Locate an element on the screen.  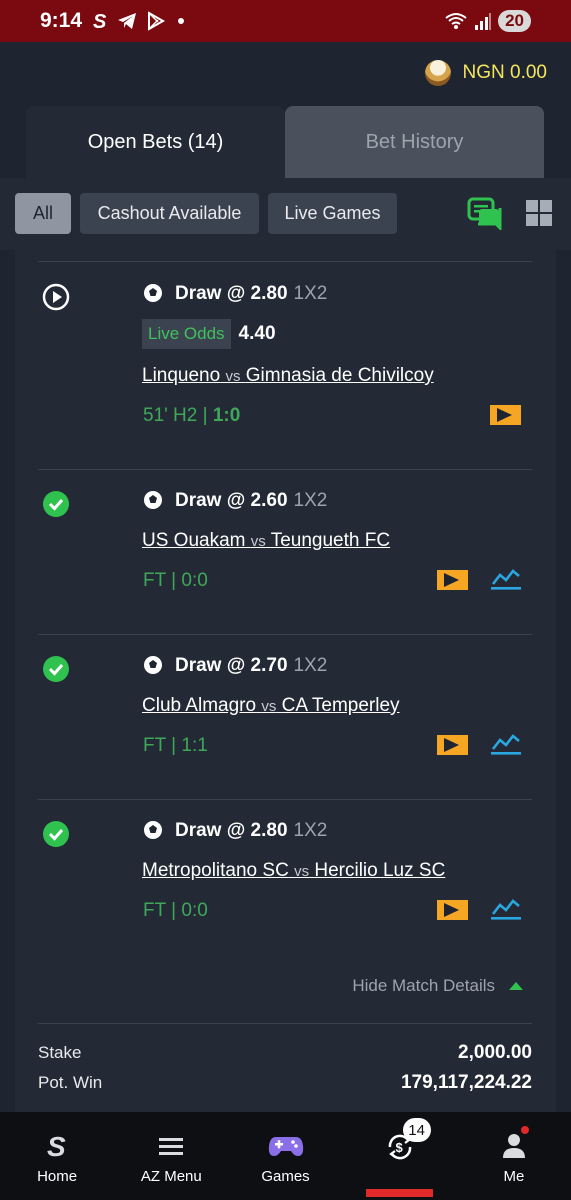
hide-match-details-toggle: Hide Match Details is located at coordinates (437, 986).